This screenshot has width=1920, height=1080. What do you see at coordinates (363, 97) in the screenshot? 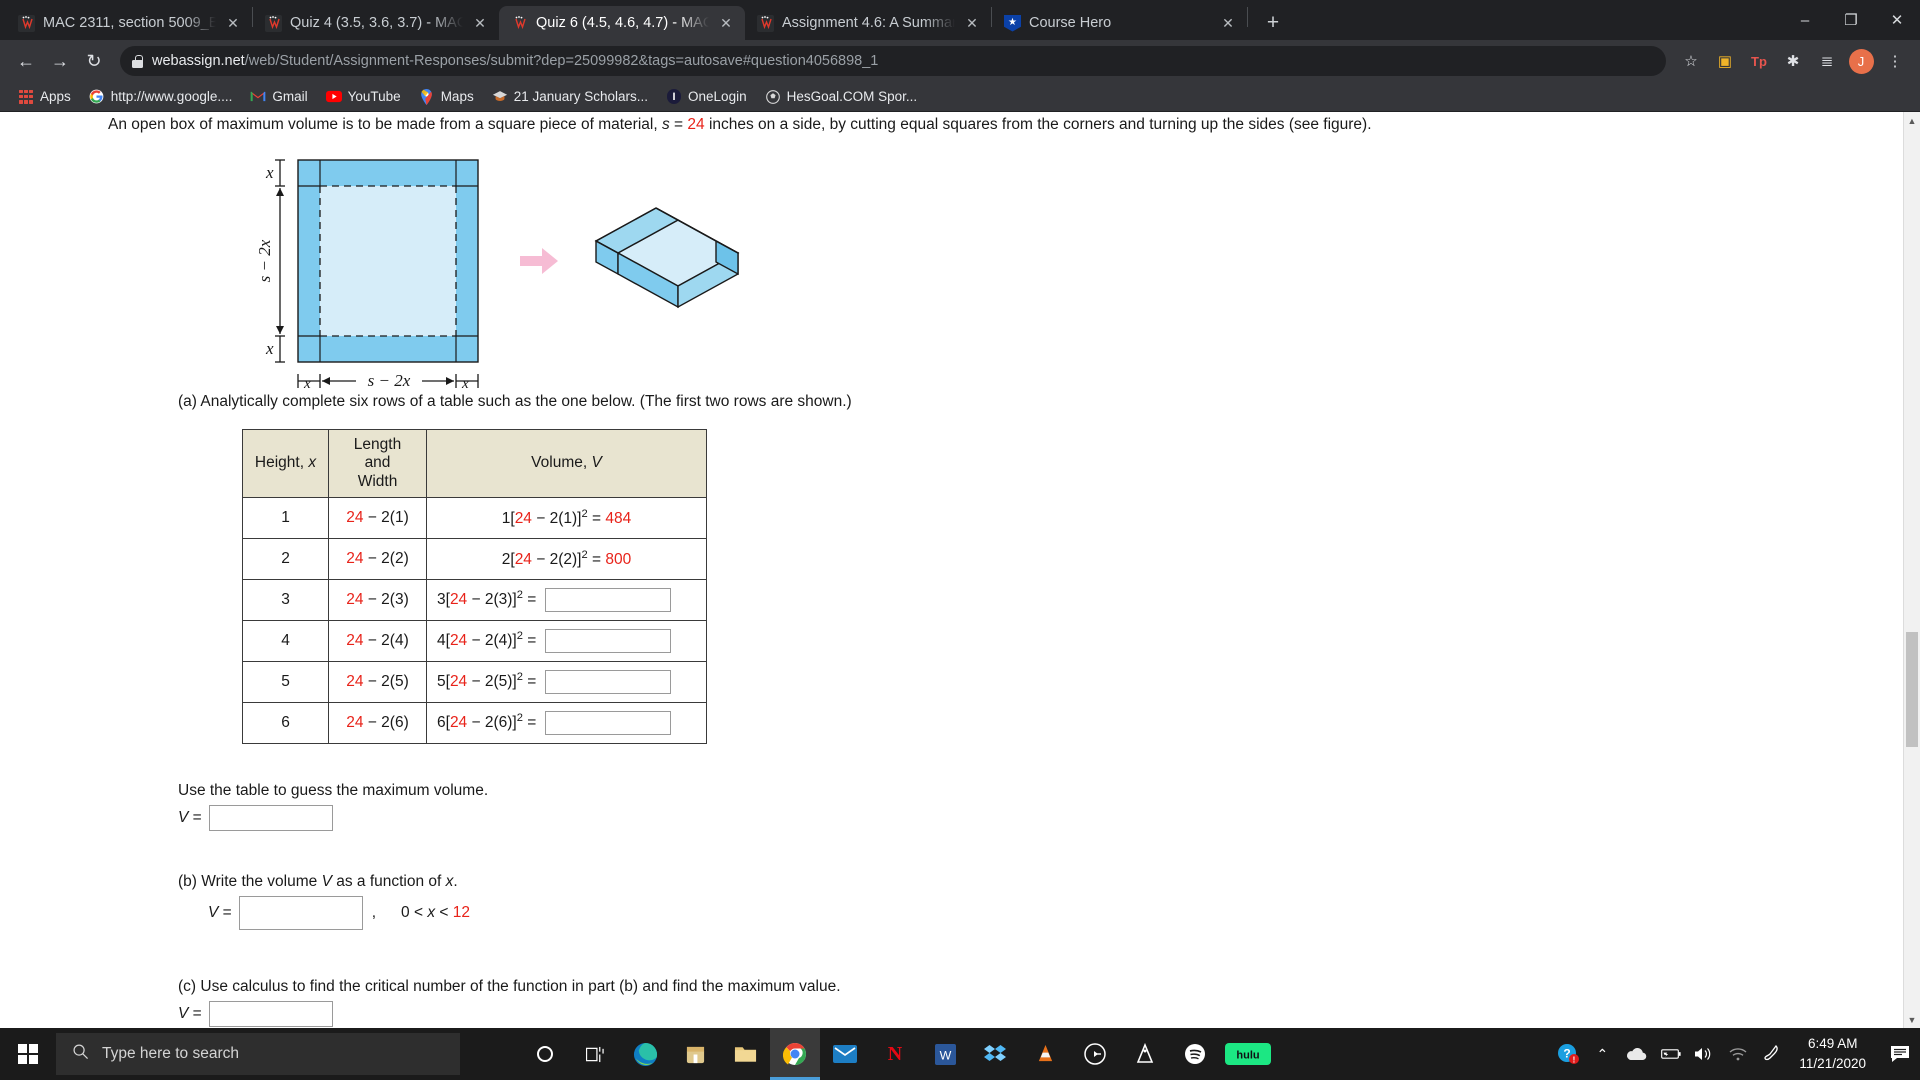
I see `bookmark-youtube: YouTube` at bounding box center [363, 97].